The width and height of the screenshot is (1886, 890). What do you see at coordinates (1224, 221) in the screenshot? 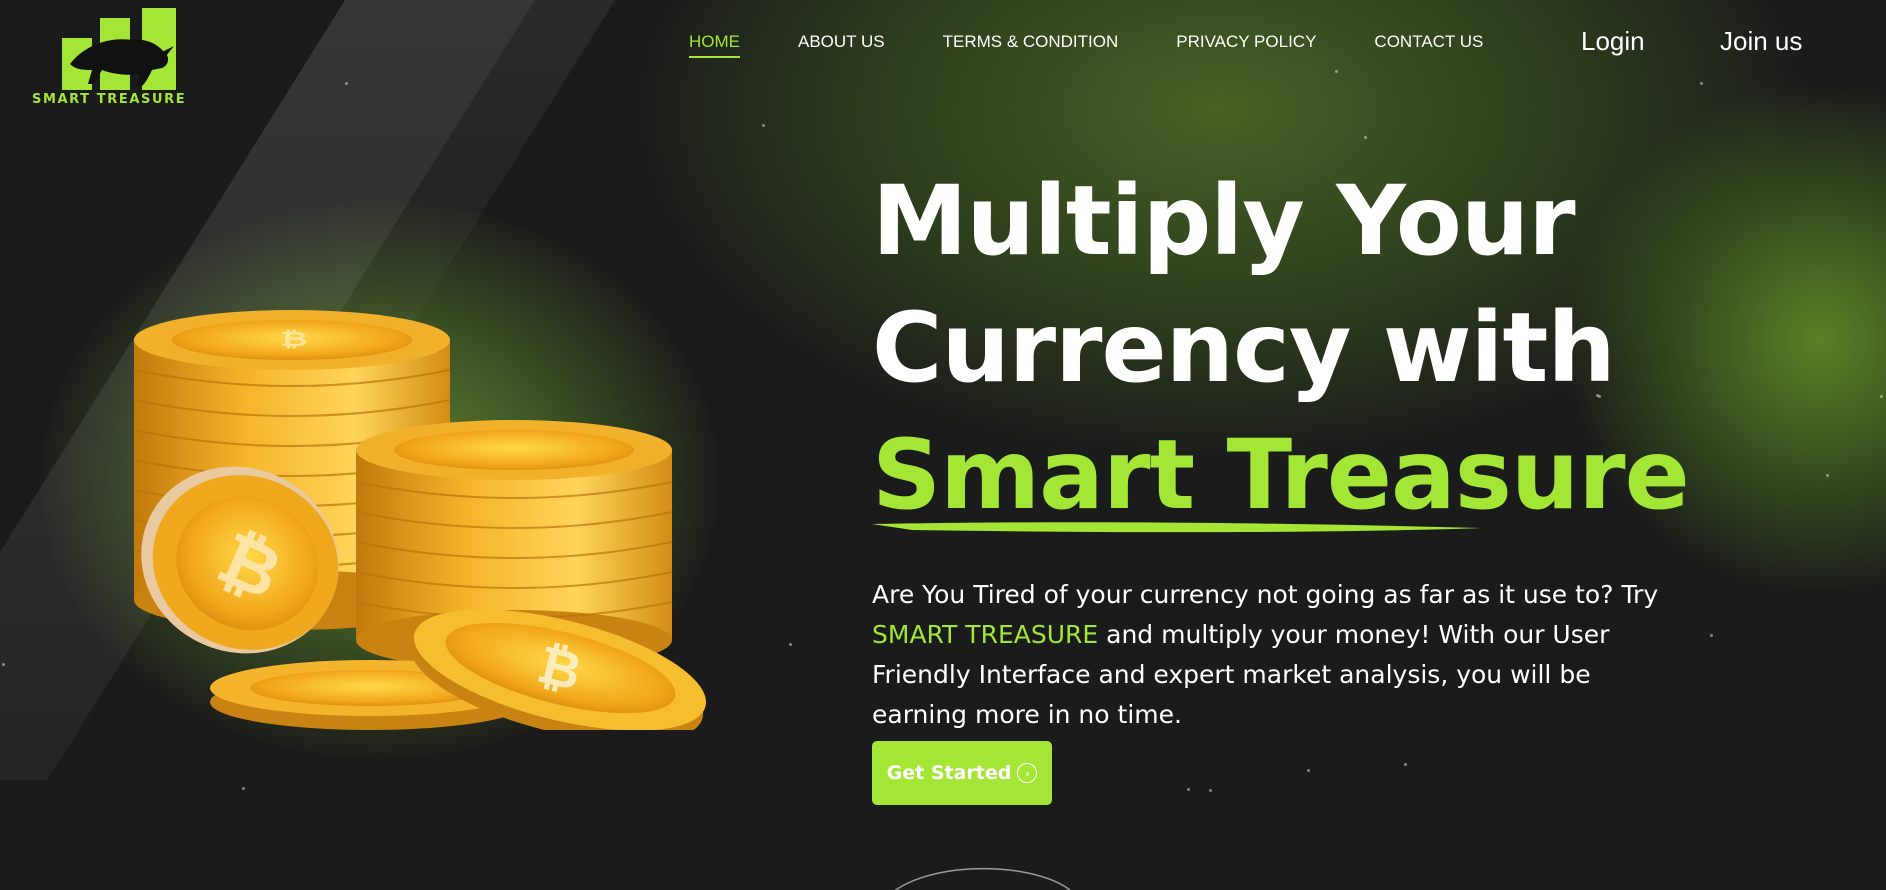
I see `hero-line-1: Multiply Your` at bounding box center [1224, 221].